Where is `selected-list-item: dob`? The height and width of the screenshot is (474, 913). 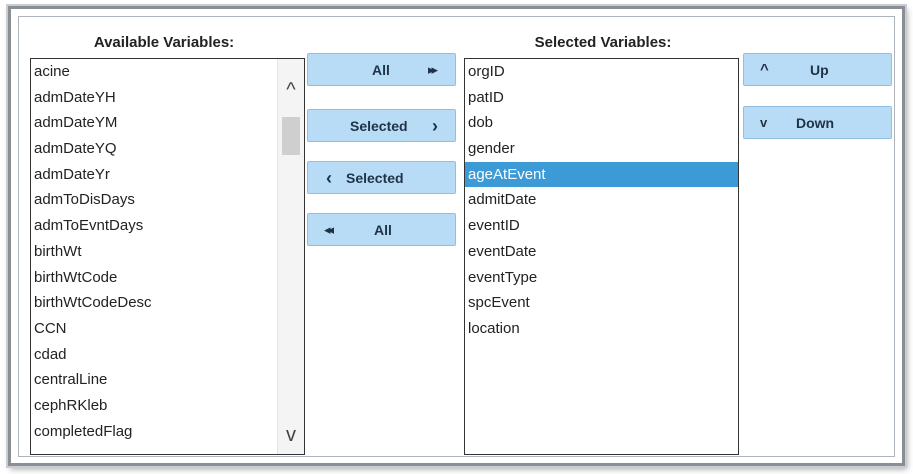 selected-list-item: dob is located at coordinates (601, 123).